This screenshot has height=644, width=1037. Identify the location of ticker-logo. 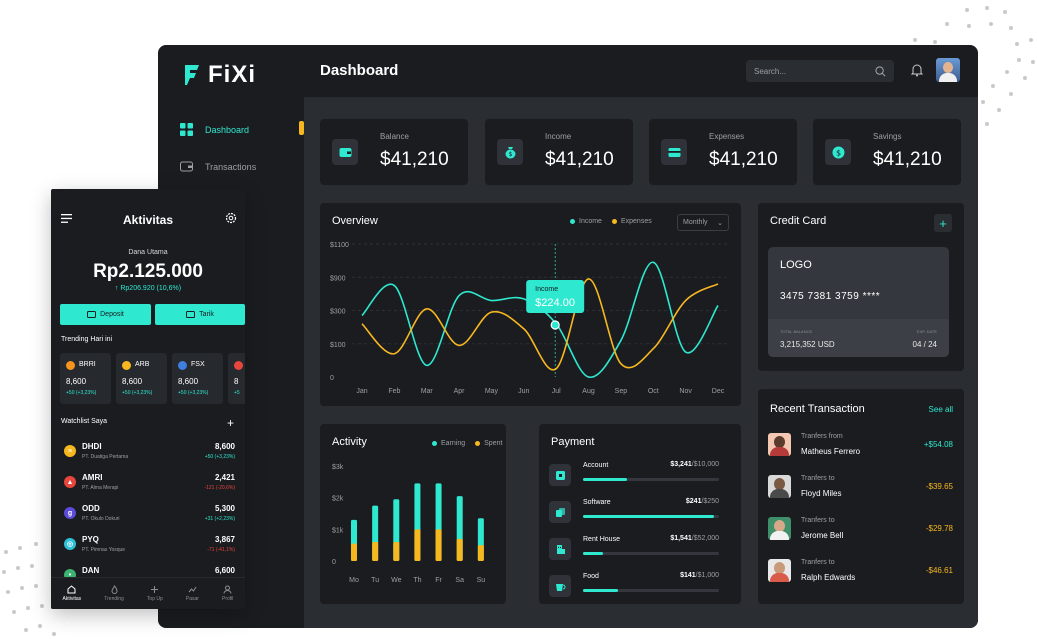
(126, 365).